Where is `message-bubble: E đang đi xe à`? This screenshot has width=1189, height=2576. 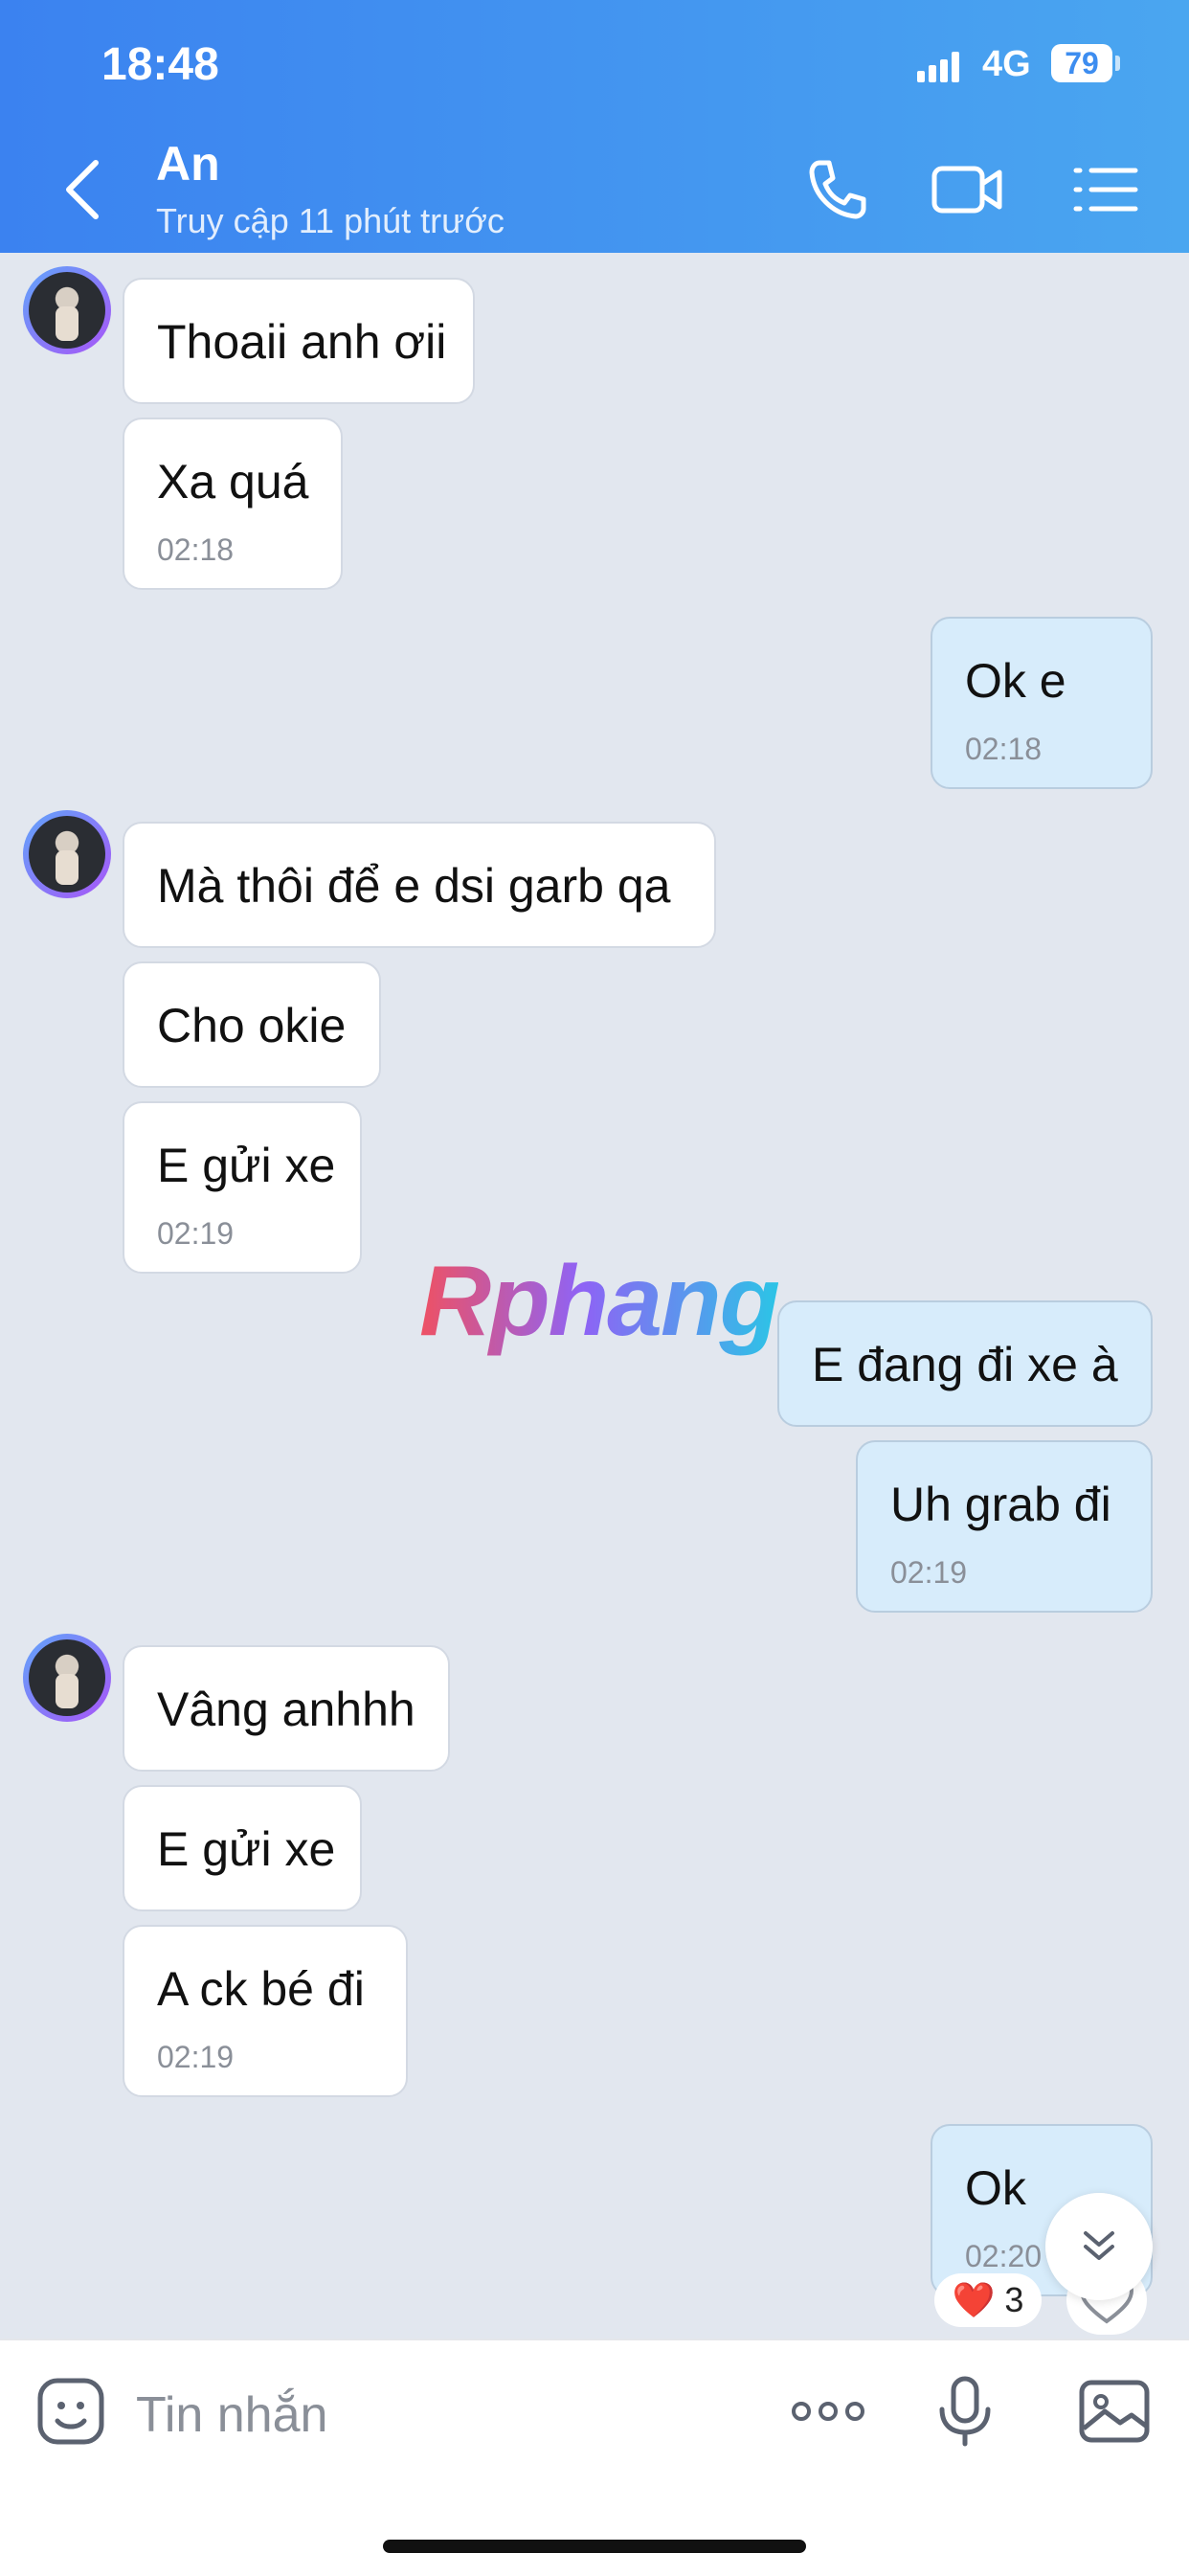
message-bubble: E đang đi xe à is located at coordinates (965, 1363).